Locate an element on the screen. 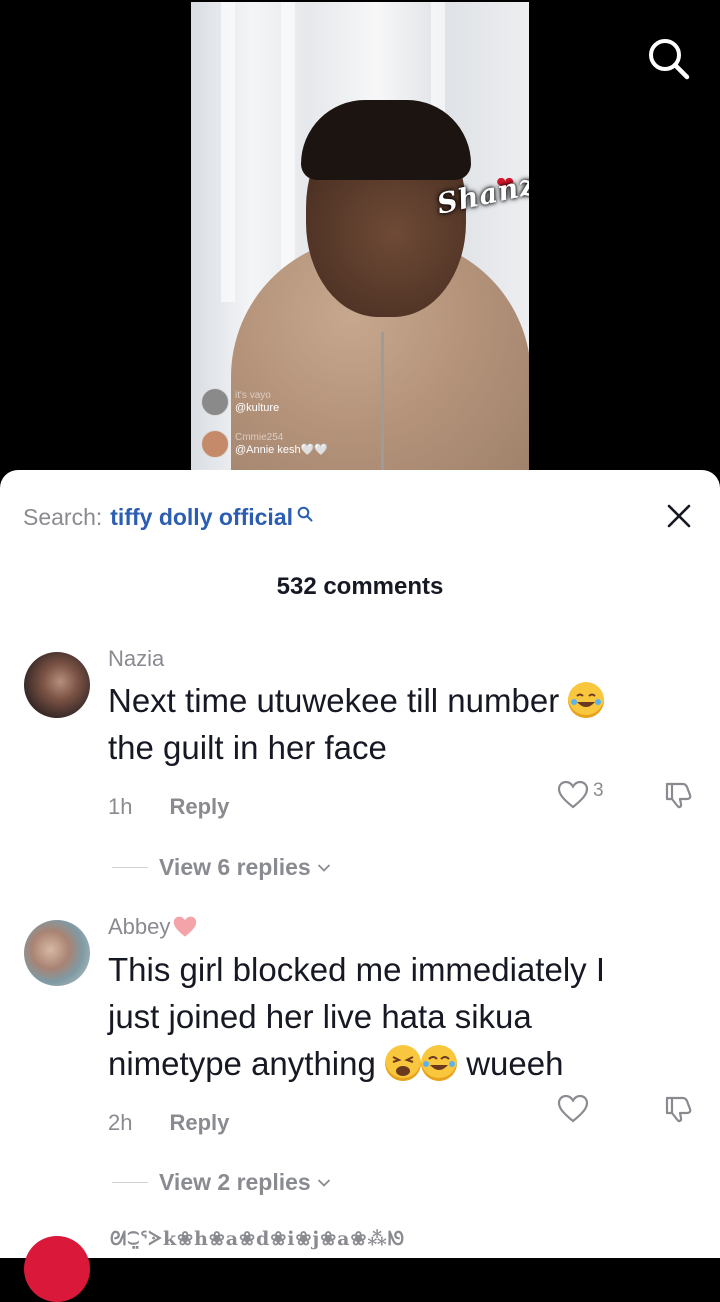 The width and height of the screenshot is (720, 1302). like-button is located at coordinates (575, 1109).